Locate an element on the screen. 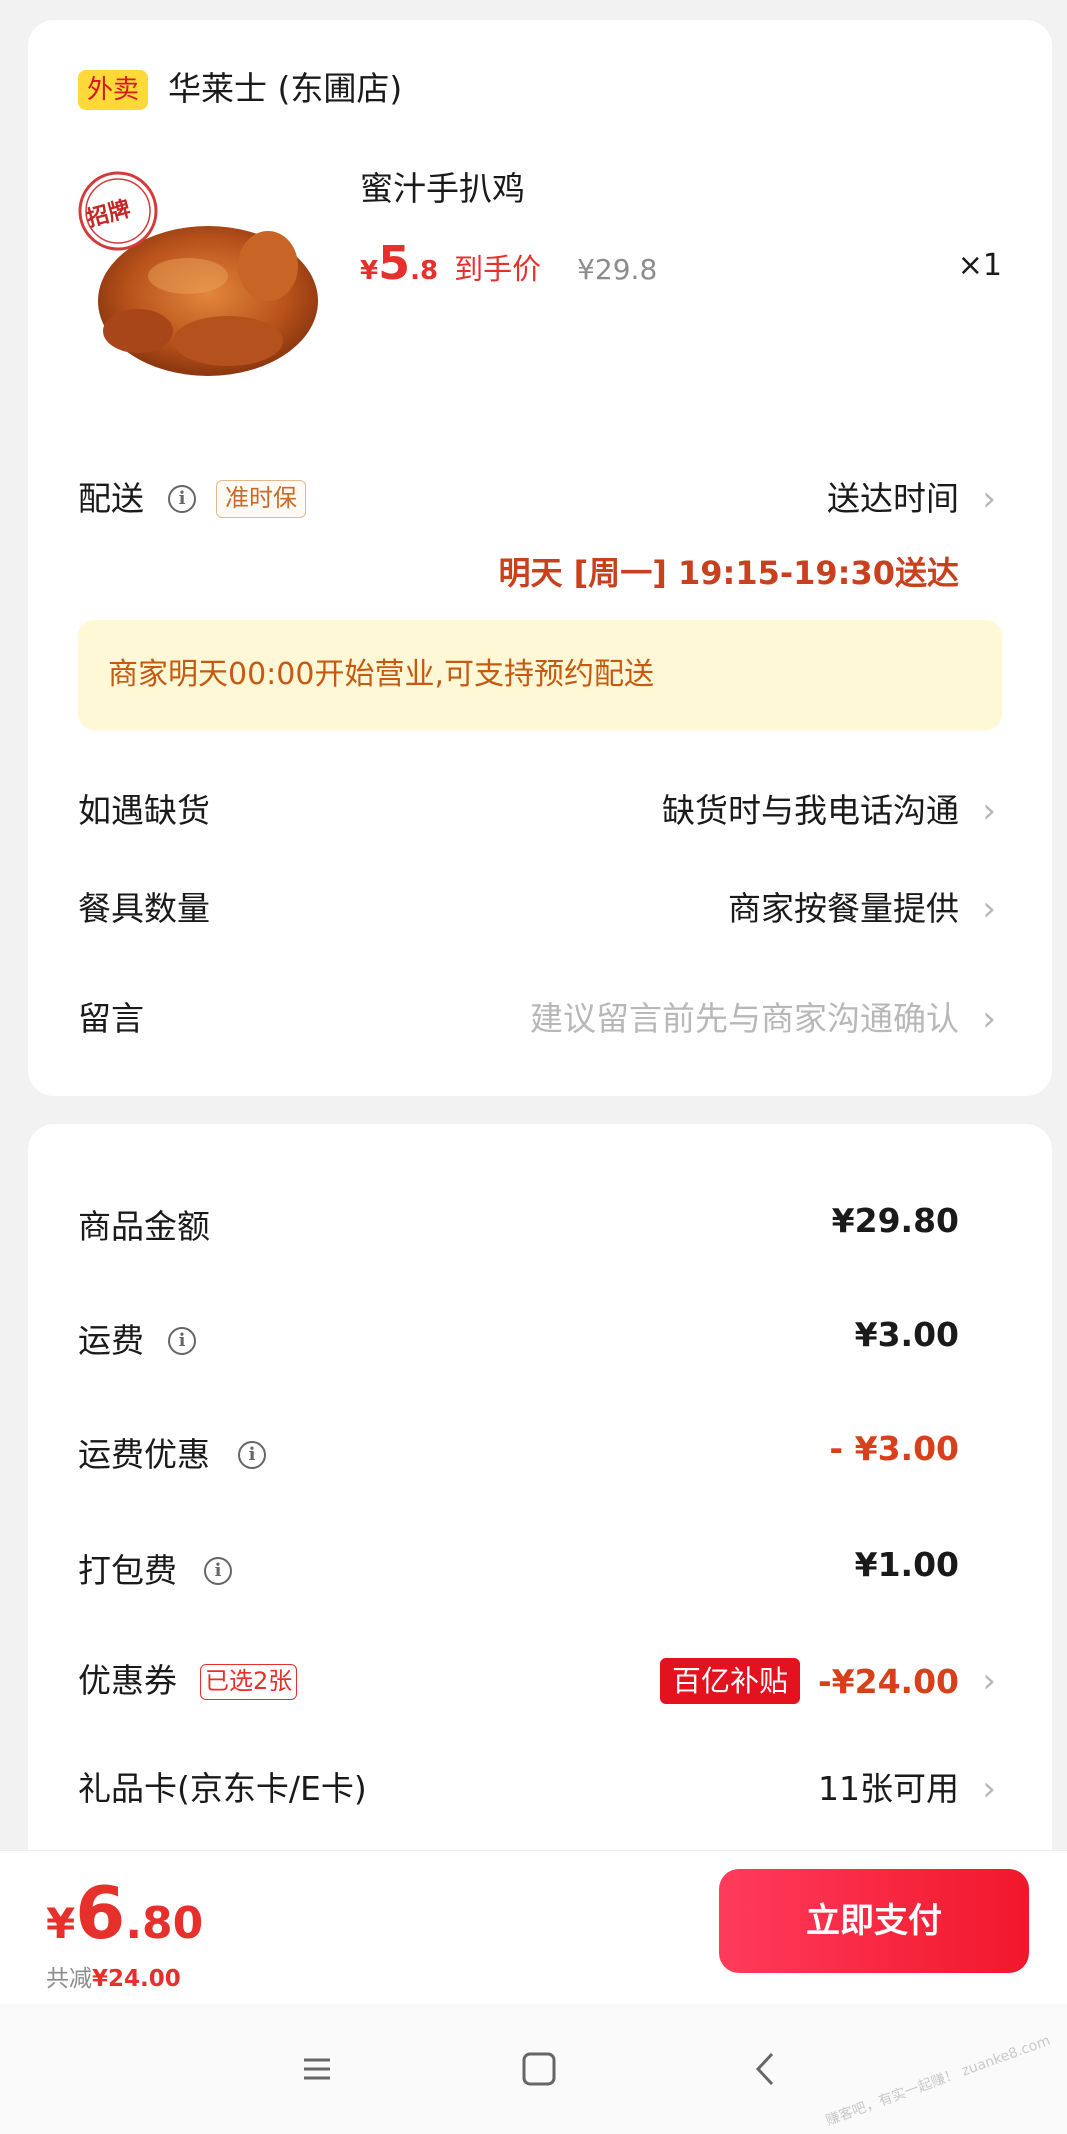 The image size is (1067, 2134). item-name: 蜜汁手扒鸡 is located at coordinates (442, 188).